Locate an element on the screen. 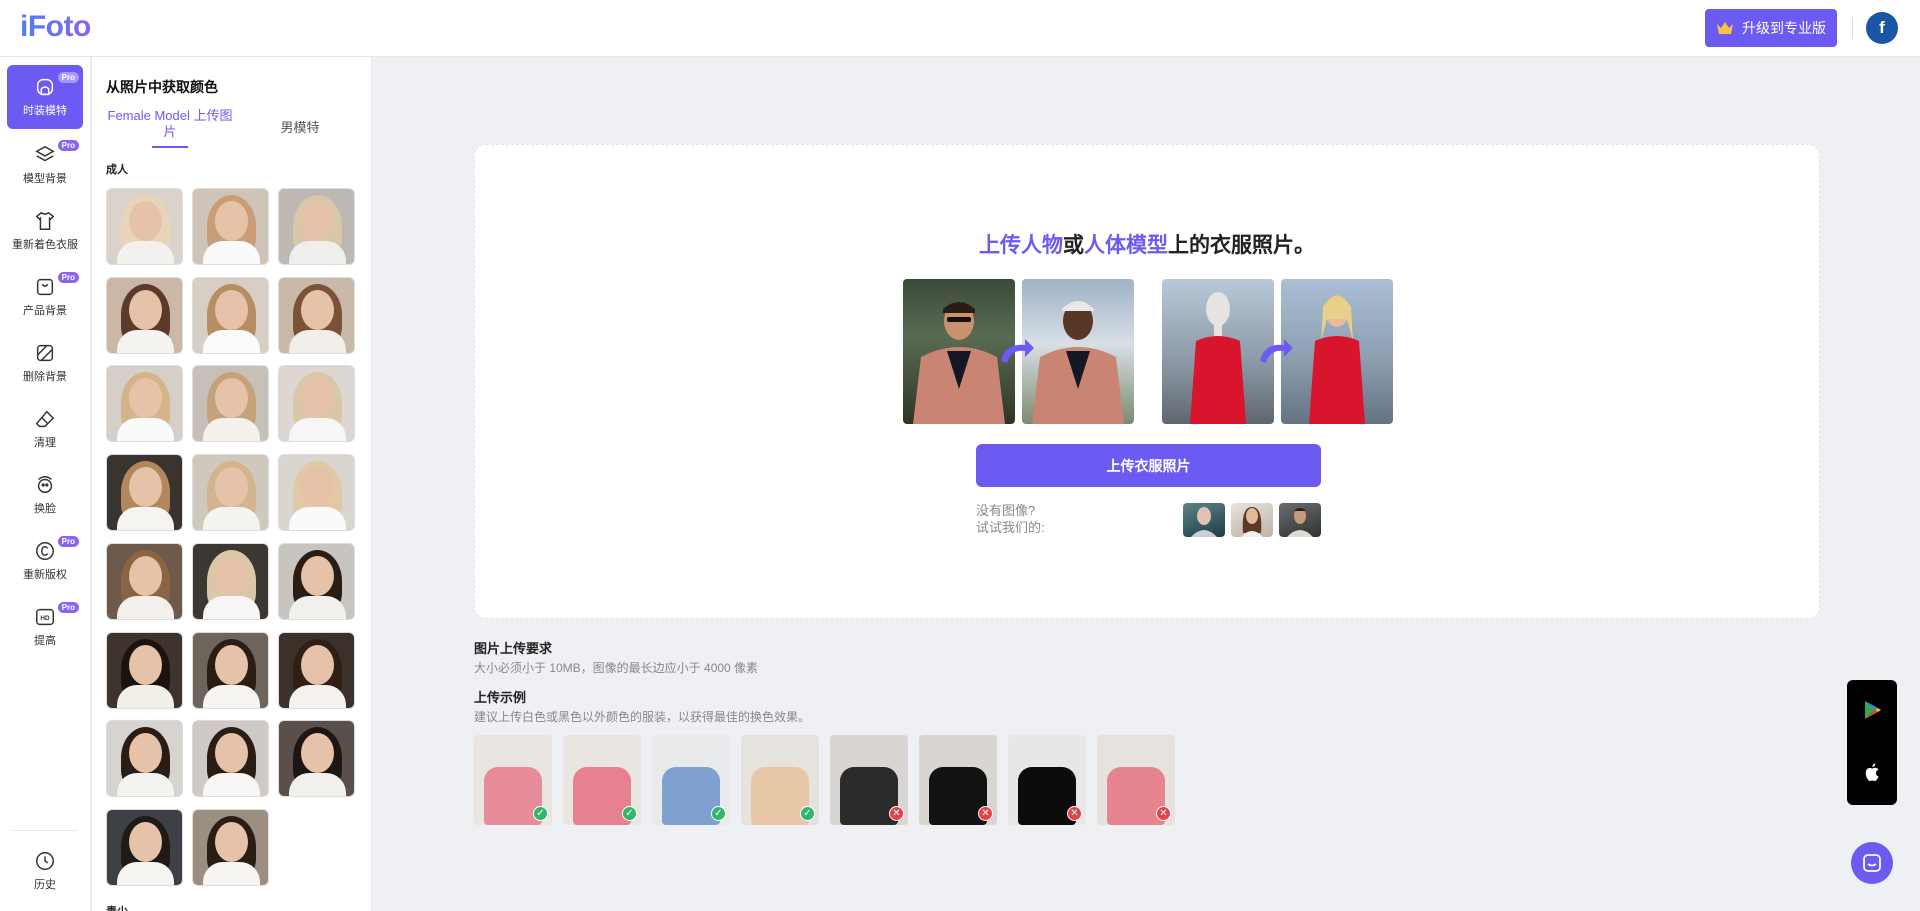 This screenshot has width=1920, height=911. title-highlight-person: 上传人物 is located at coordinates (1021, 245).